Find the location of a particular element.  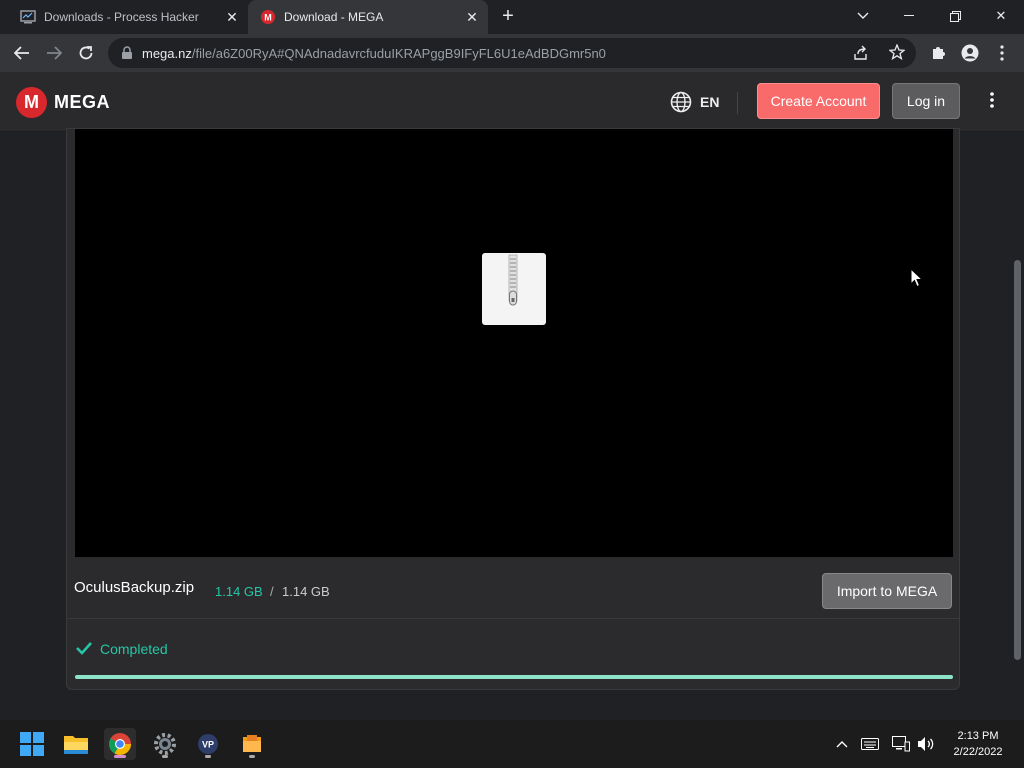

mega-logo-text: MEGA is located at coordinates (82, 102).